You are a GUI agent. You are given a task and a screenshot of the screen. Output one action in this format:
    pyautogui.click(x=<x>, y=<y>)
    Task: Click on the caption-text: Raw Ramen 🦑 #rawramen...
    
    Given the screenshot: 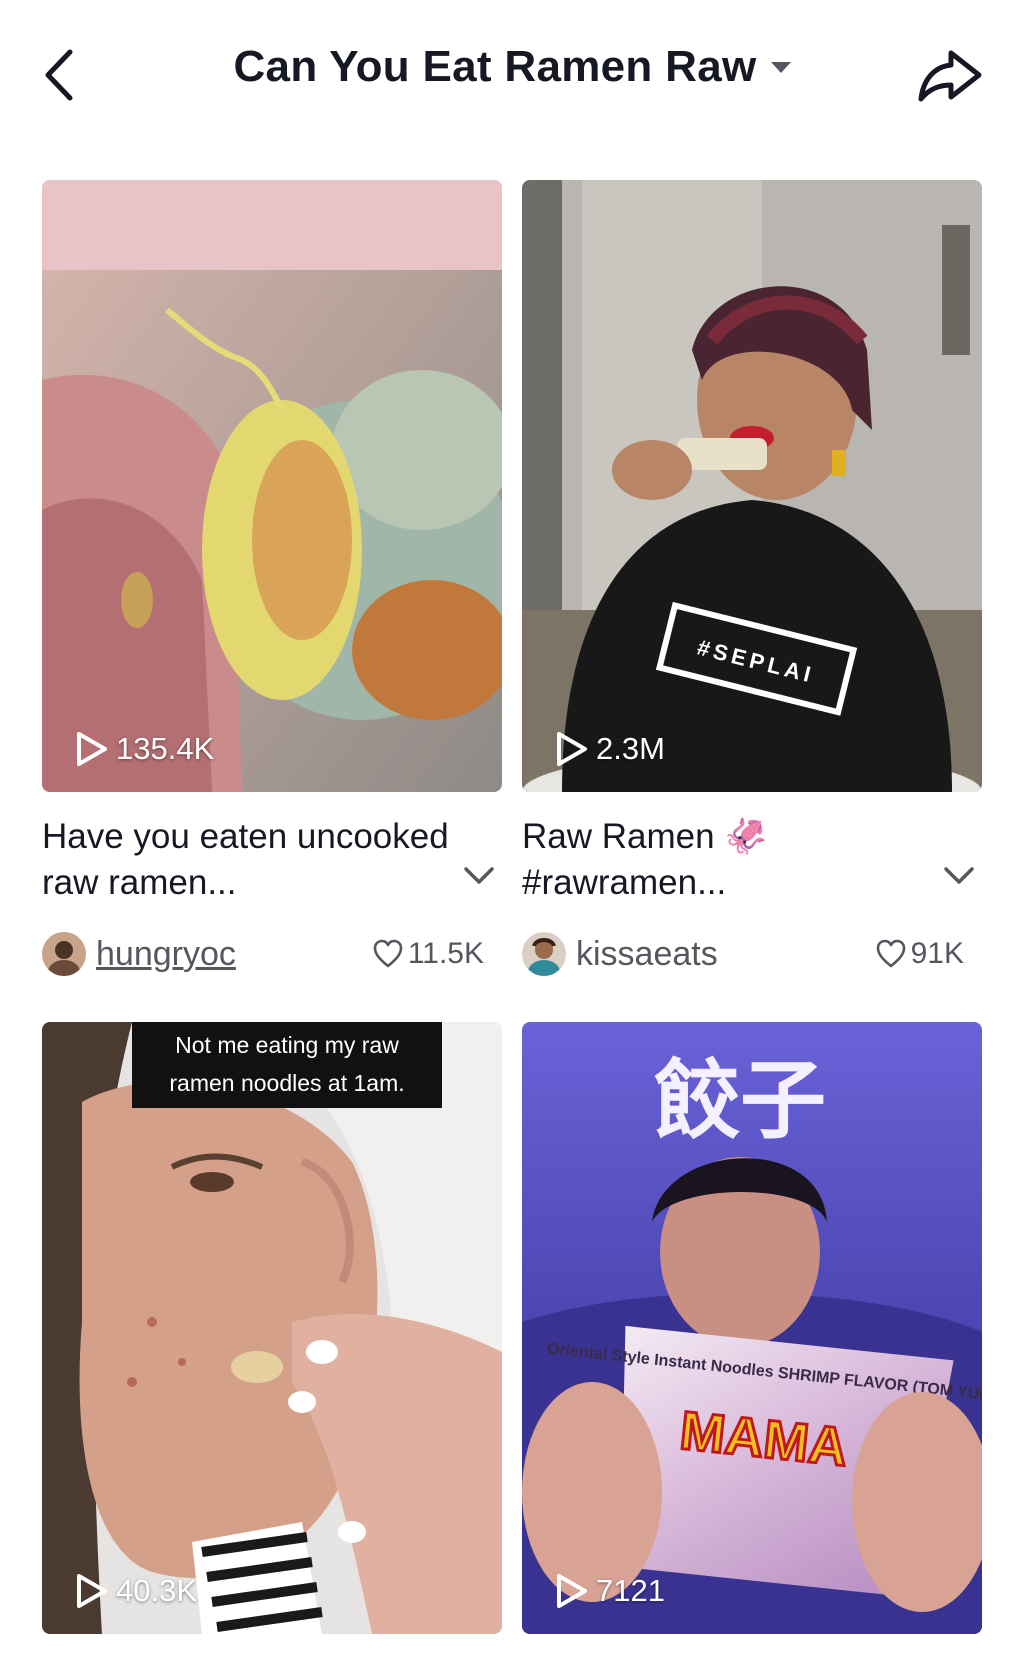 What is the action you would take?
    pyautogui.click(x=645, y=859)
    